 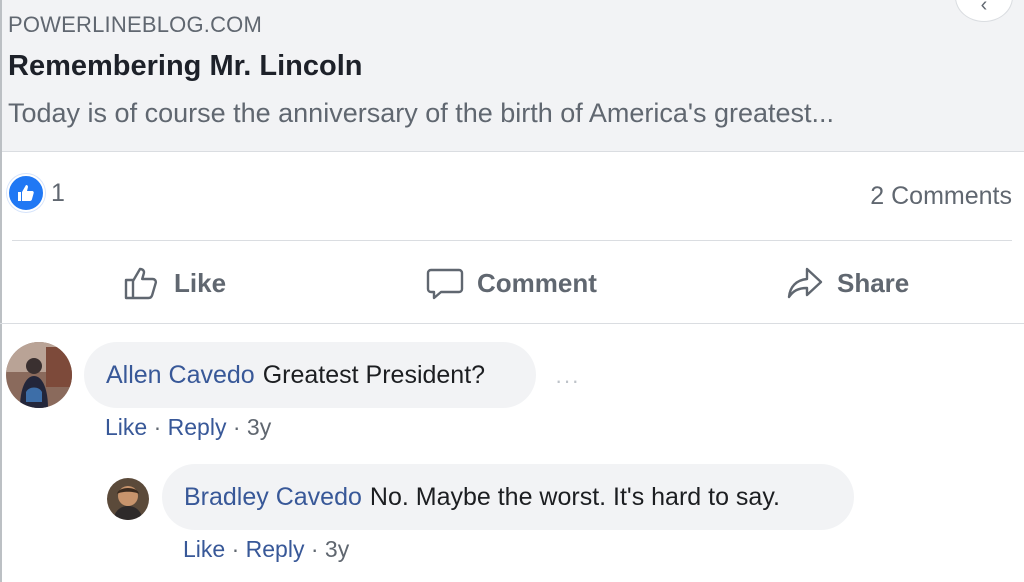 I want to click on share-button-label: Share, so click(x=873, y=282).